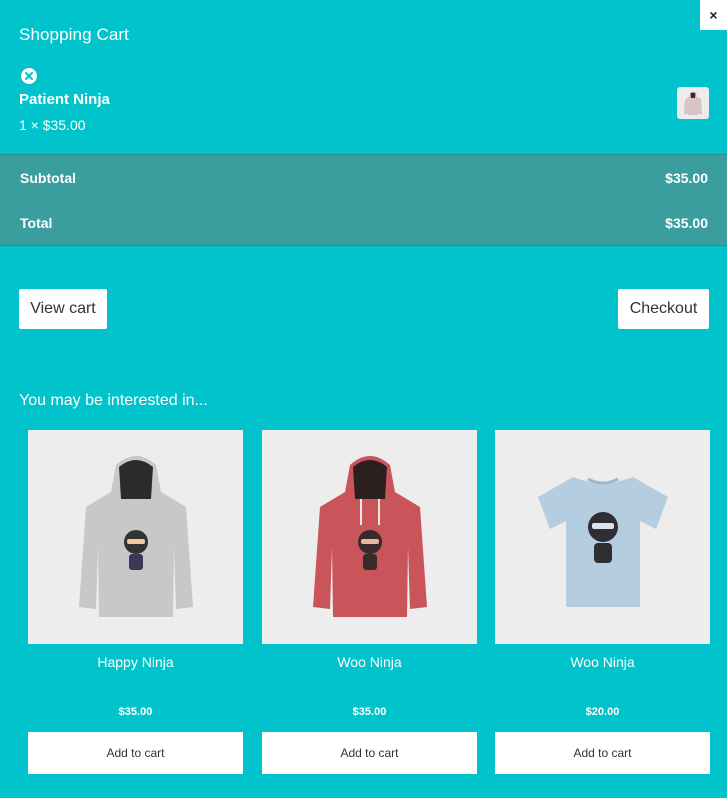 This screenshot has height=798, width=727. What do you see at coordinates (693, 103) in the screenshot?
I see `cart-item-thumbnail` at bounding box center [693, 103].